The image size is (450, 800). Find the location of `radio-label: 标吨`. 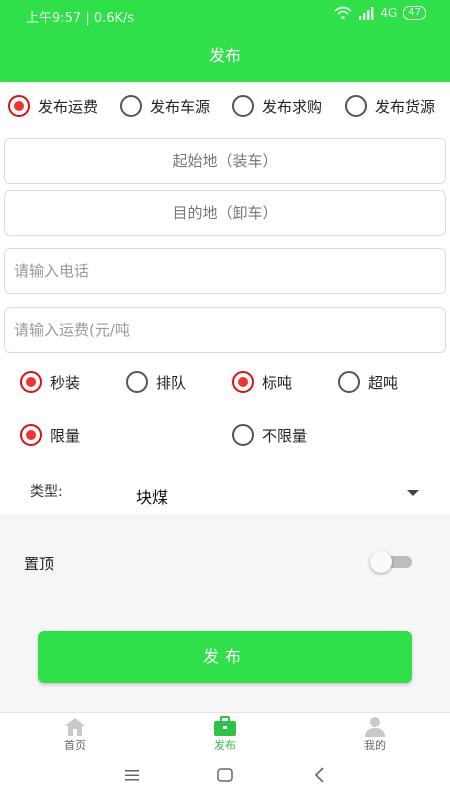

radio-label: 标吨 is located at coordinates (277, 382).